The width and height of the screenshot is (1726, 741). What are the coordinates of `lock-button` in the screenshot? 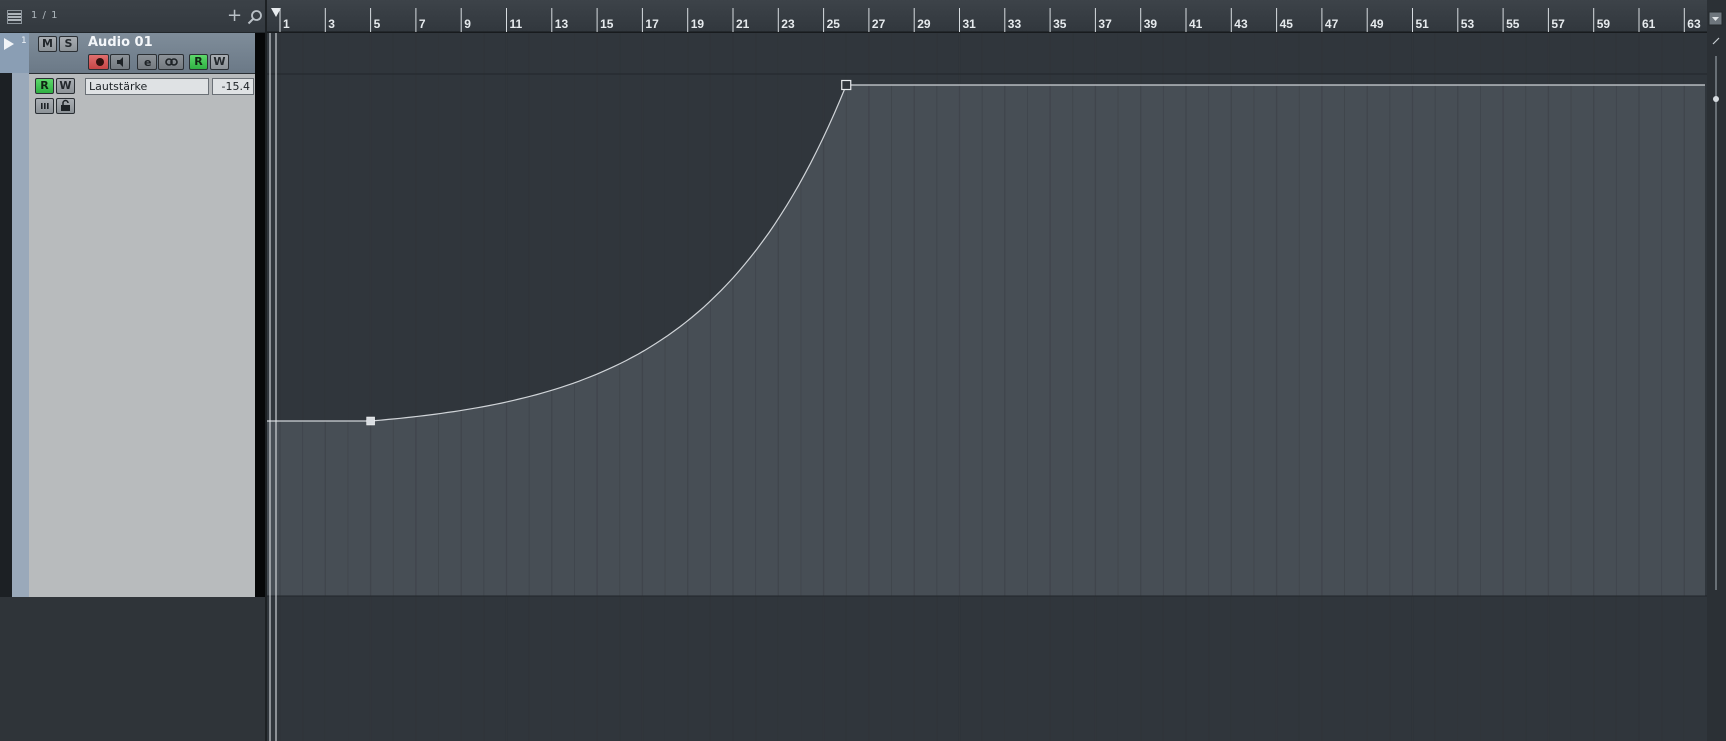 It's located at (65, 106).